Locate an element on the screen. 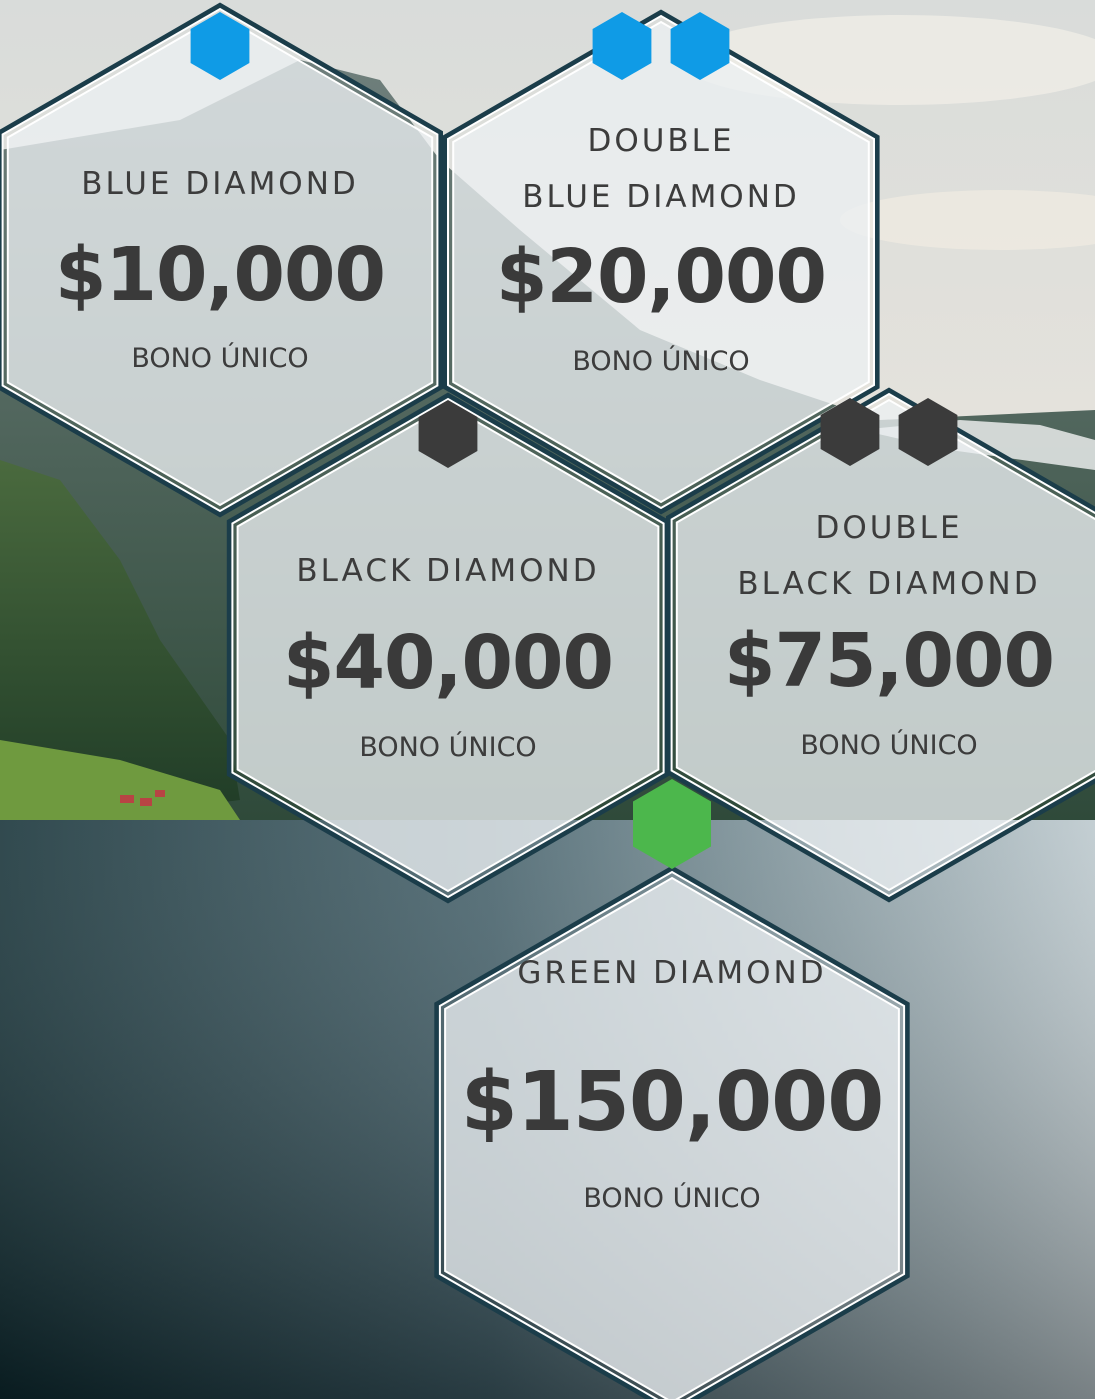 The width and height of the screenshot is (1095, 1399). bonus-amount: $75,000 is located at coordinates (889, 661).